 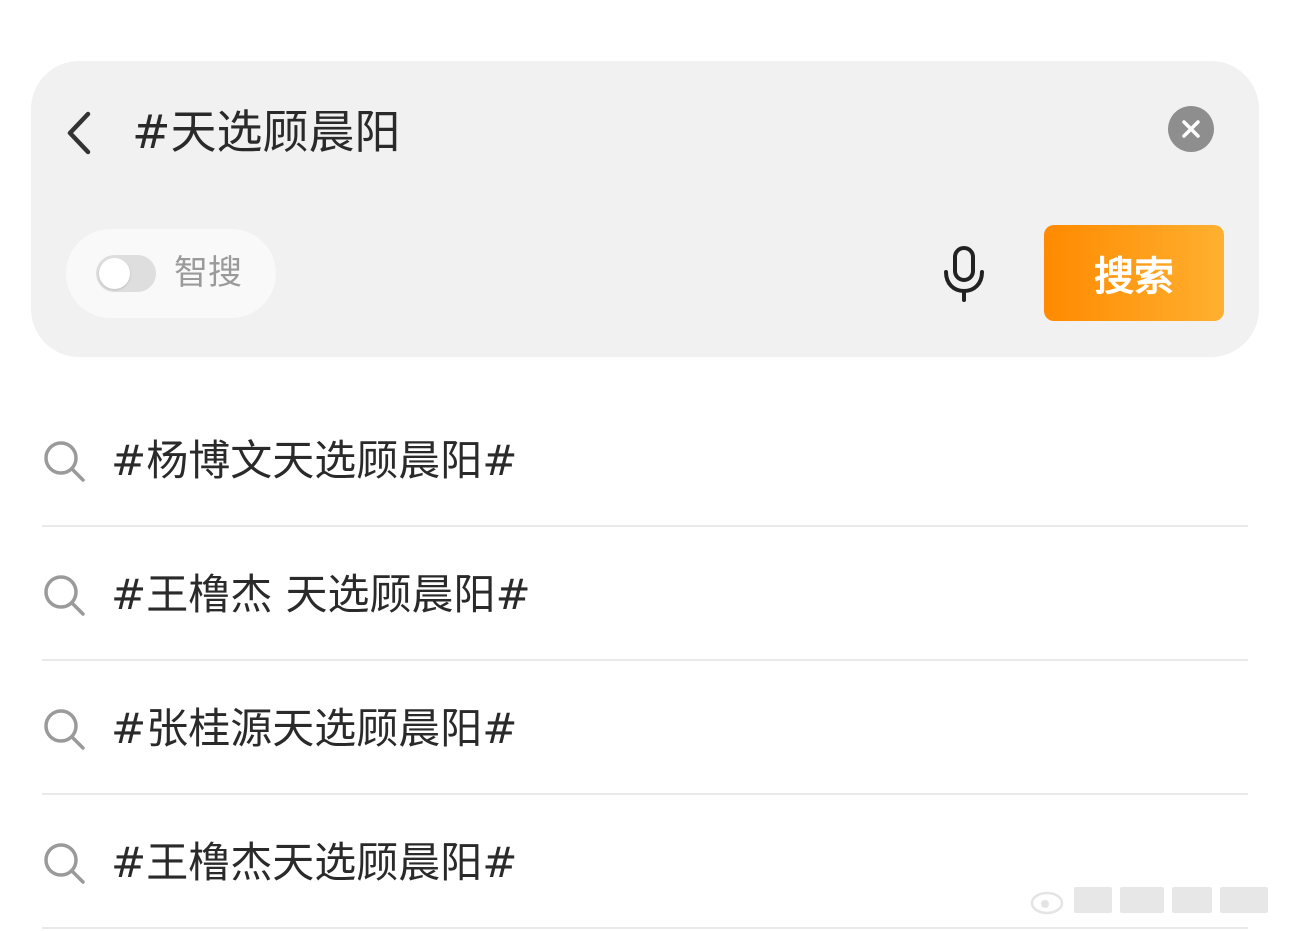 I want to click on chevron-left-icon, so click(x=79, y=133).